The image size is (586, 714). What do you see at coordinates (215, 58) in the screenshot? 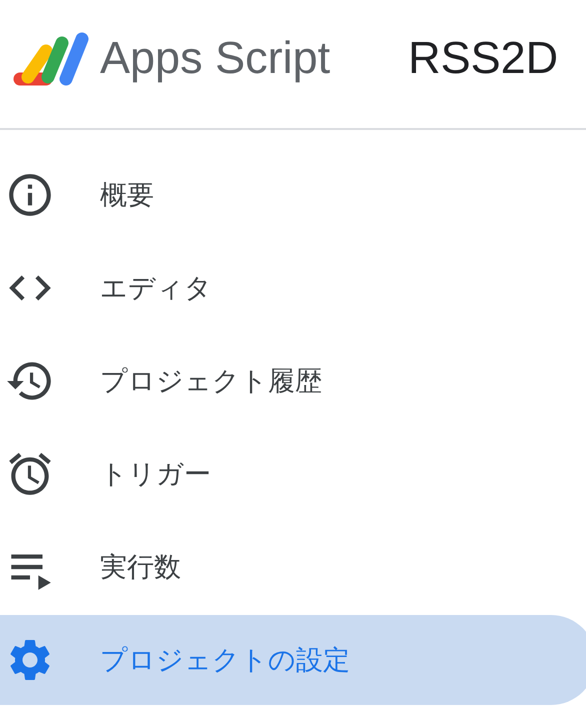
I see `product-name: Apps Script` at bounding box center [215, 58].